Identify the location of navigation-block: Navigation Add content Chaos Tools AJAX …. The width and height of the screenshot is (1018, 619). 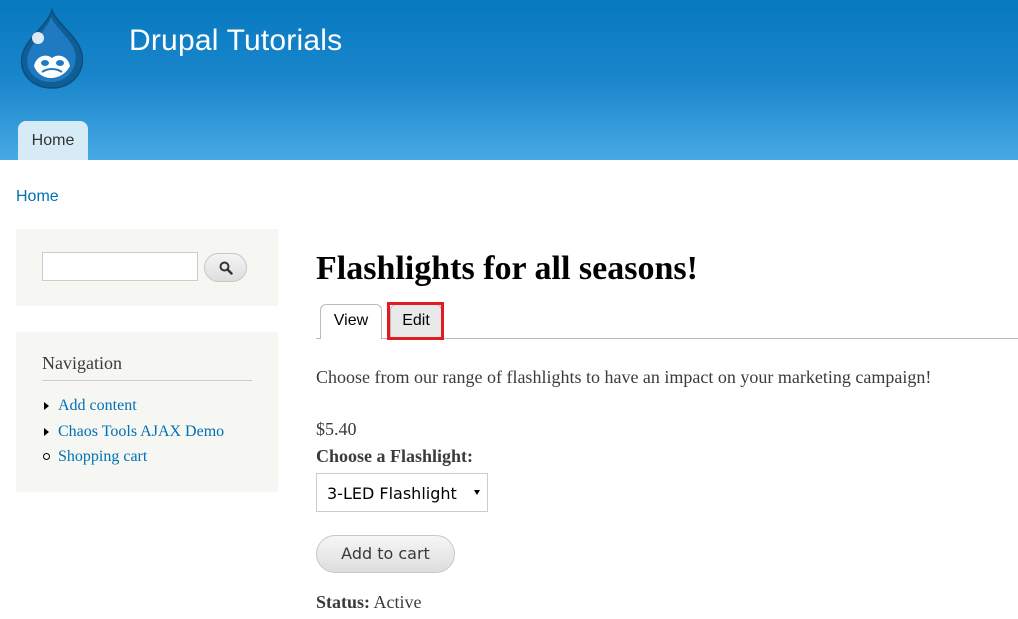
(147, 412).